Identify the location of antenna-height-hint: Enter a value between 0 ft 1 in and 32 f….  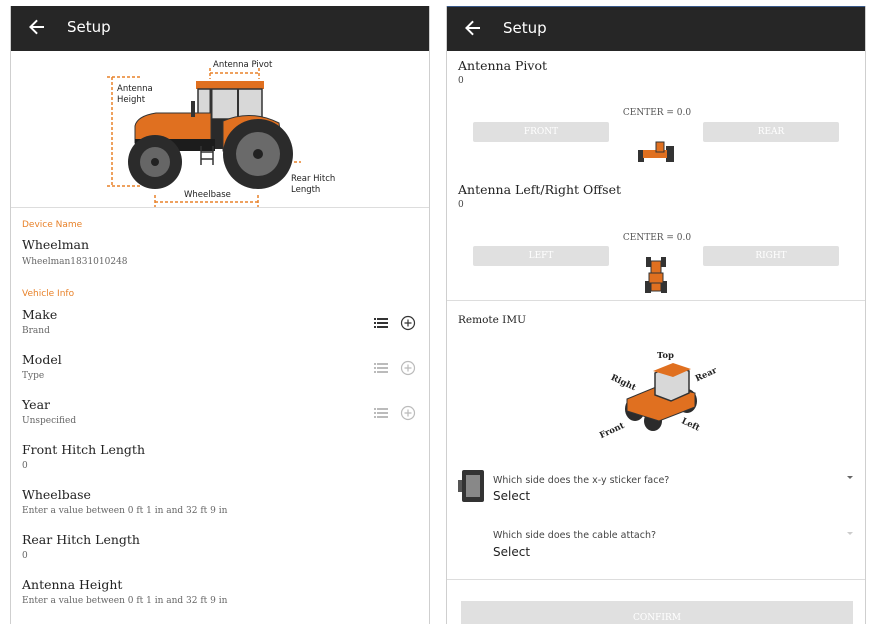
(125, 601).